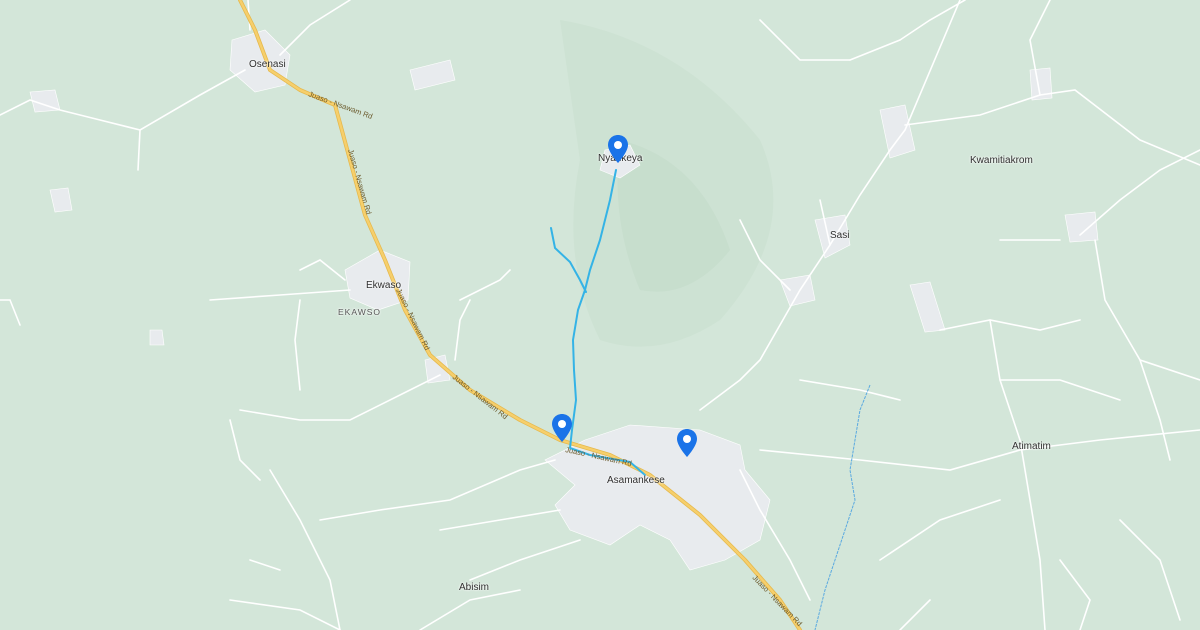 The height and width of the screenshot is (630, 1200). I want to click on place-label-ekwaso: Ekwaso, so click(383, 285).